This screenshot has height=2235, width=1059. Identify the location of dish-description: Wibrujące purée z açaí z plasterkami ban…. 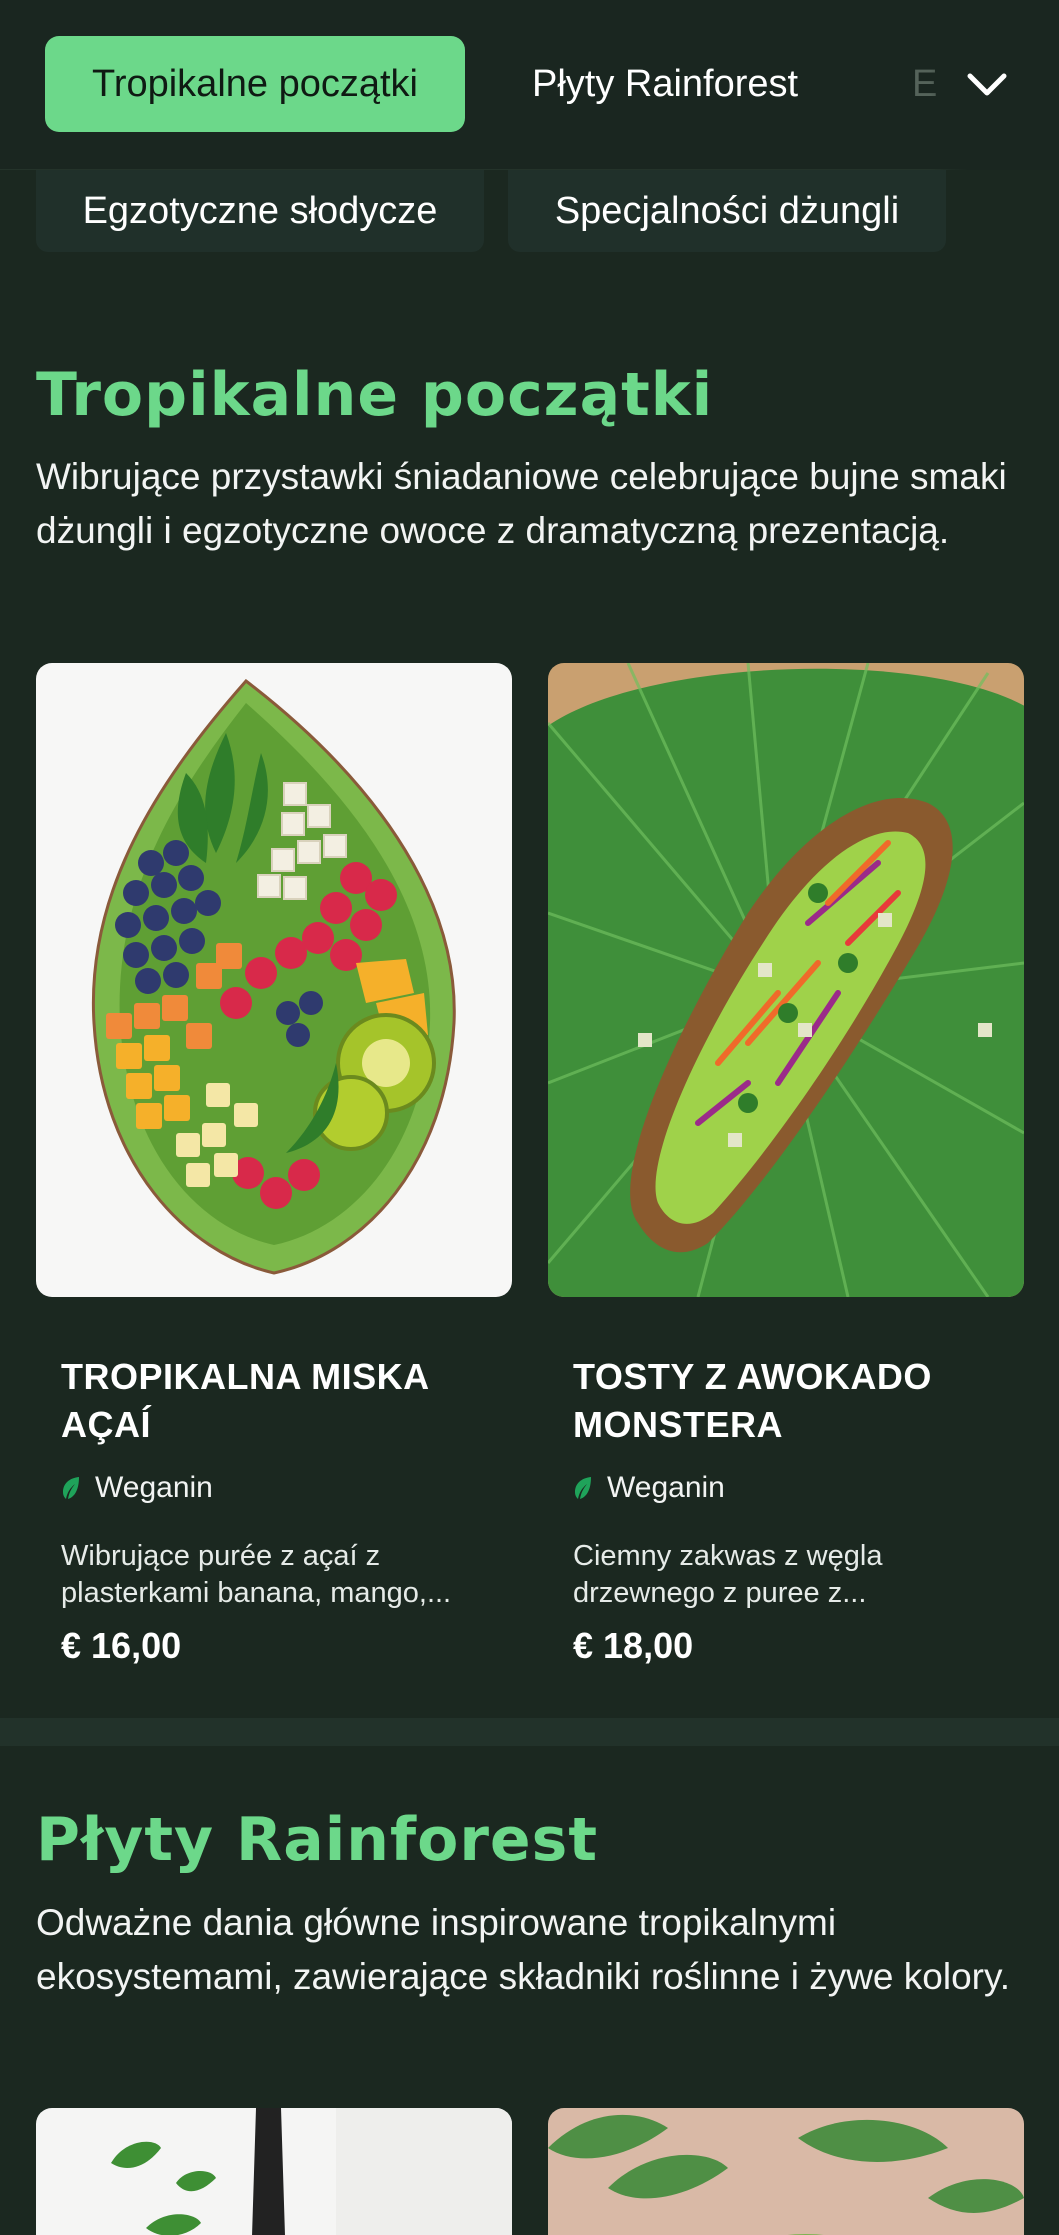
(256, 1574).